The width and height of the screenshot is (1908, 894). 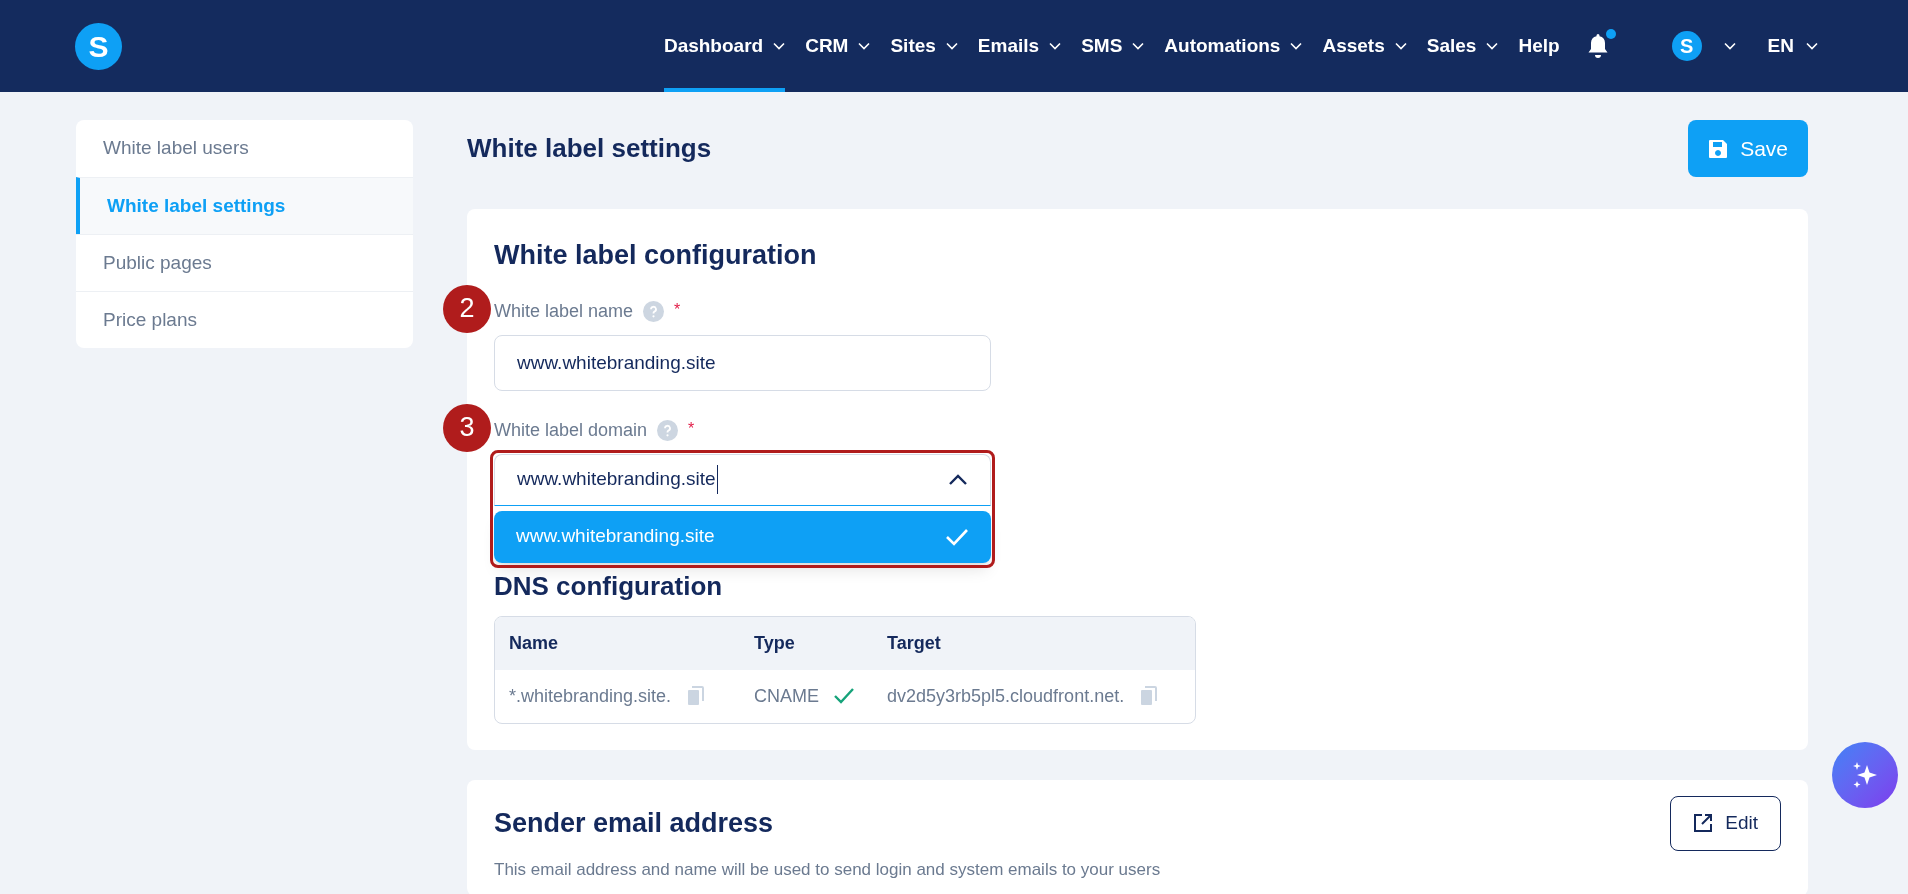 I want to click on field-label: White label name, so click(x=564, y=311).